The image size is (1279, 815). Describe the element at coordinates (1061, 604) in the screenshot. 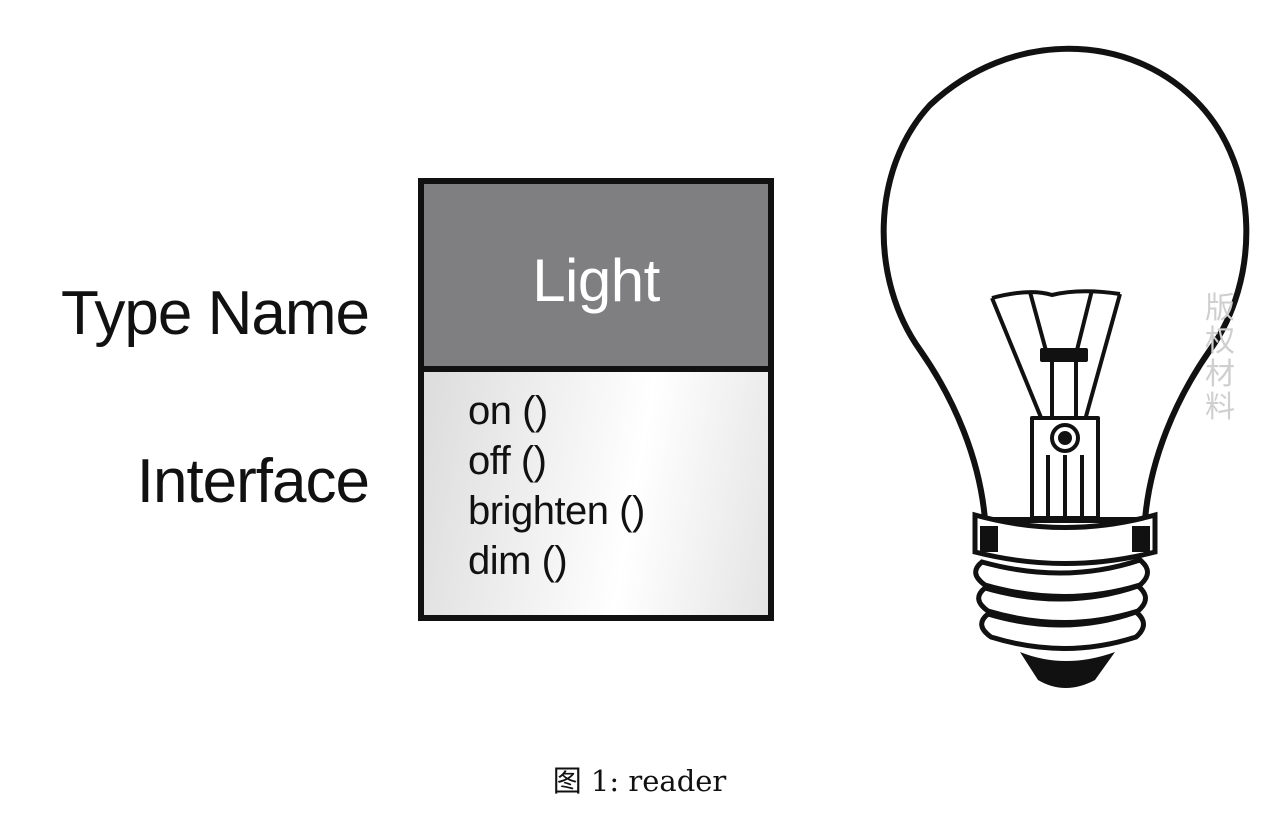

I see `bulb-screw-threads` at that location.